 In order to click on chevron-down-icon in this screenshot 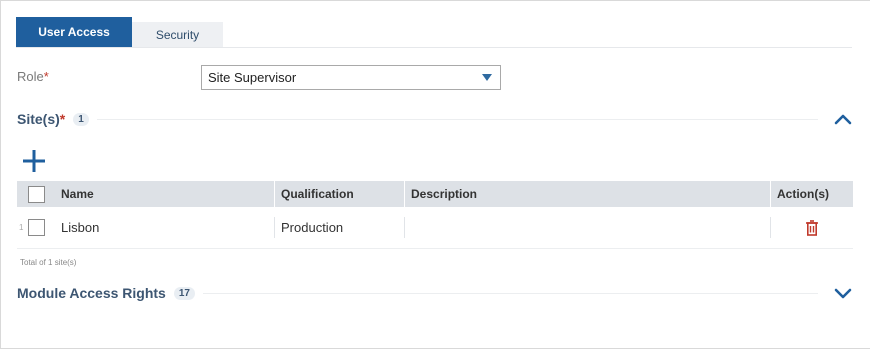, I will do `click(843, 293)`.